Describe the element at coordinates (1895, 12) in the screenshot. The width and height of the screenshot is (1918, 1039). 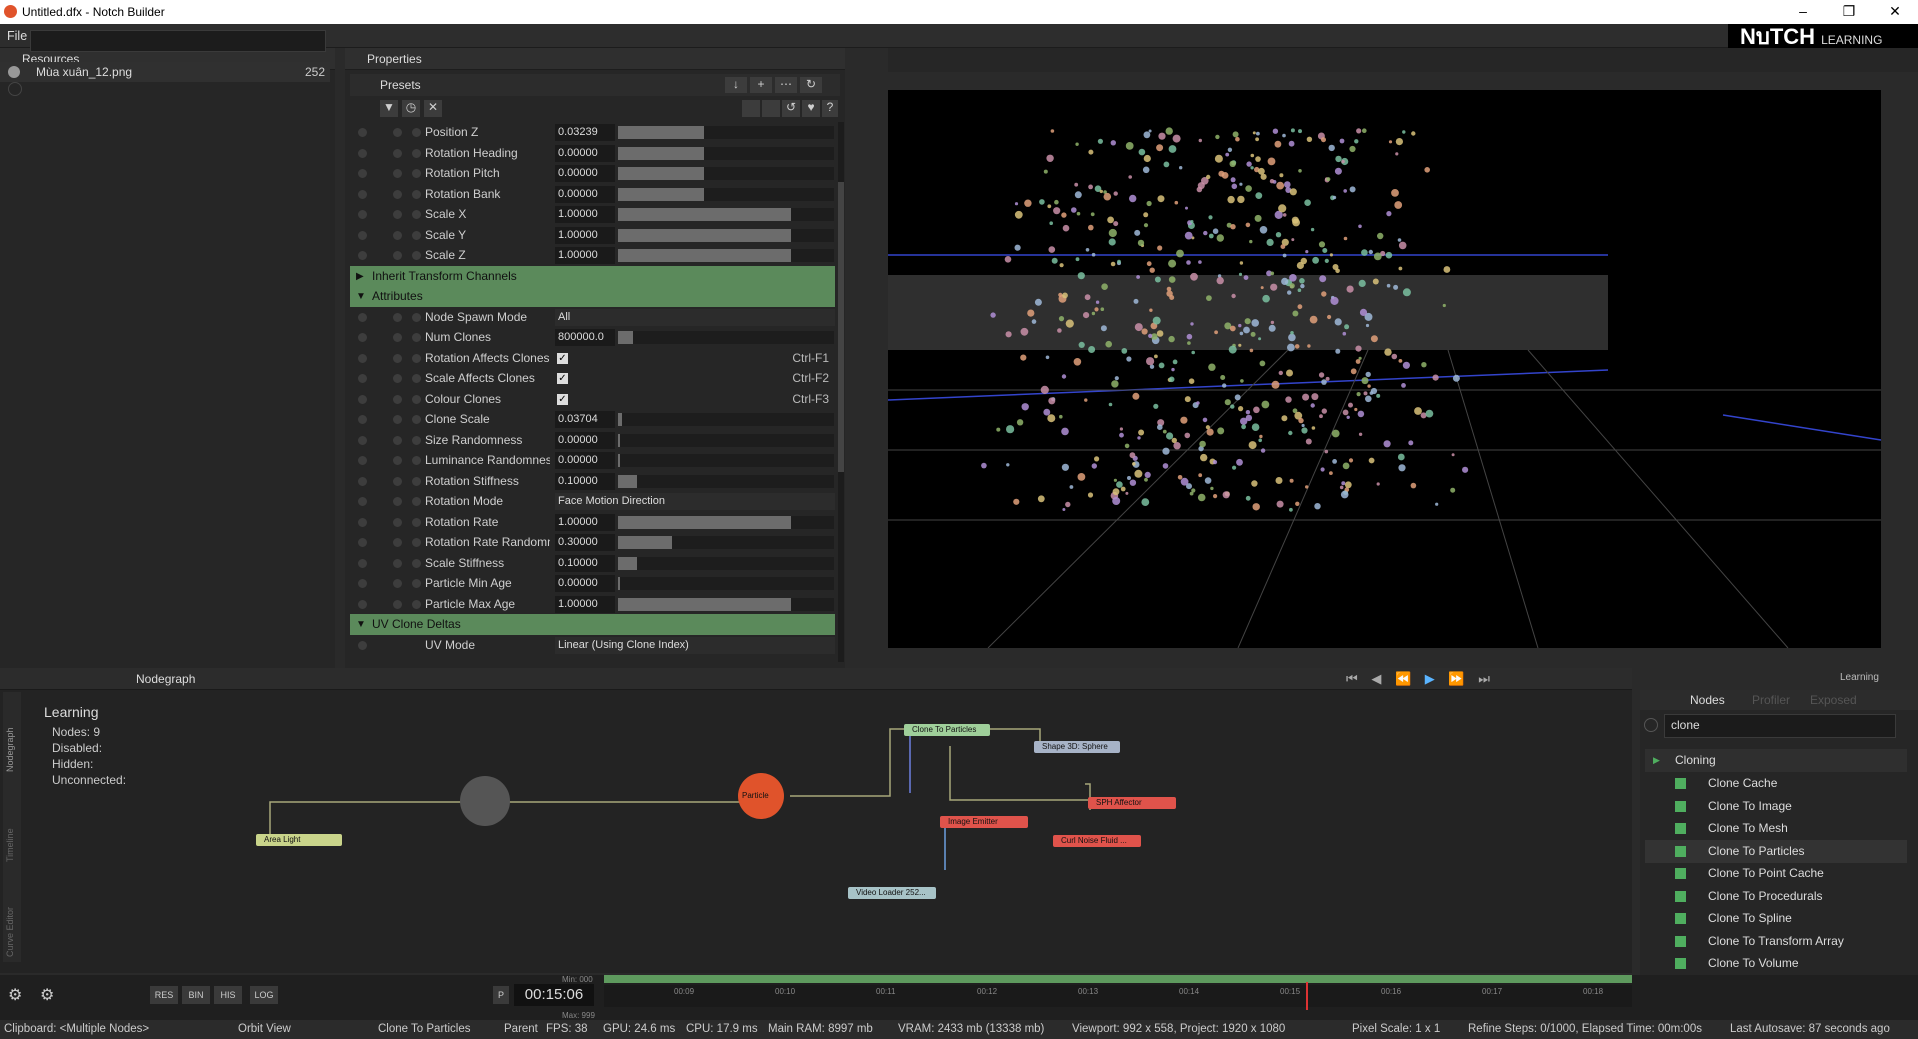
I see `close-button: ✕` at that location.